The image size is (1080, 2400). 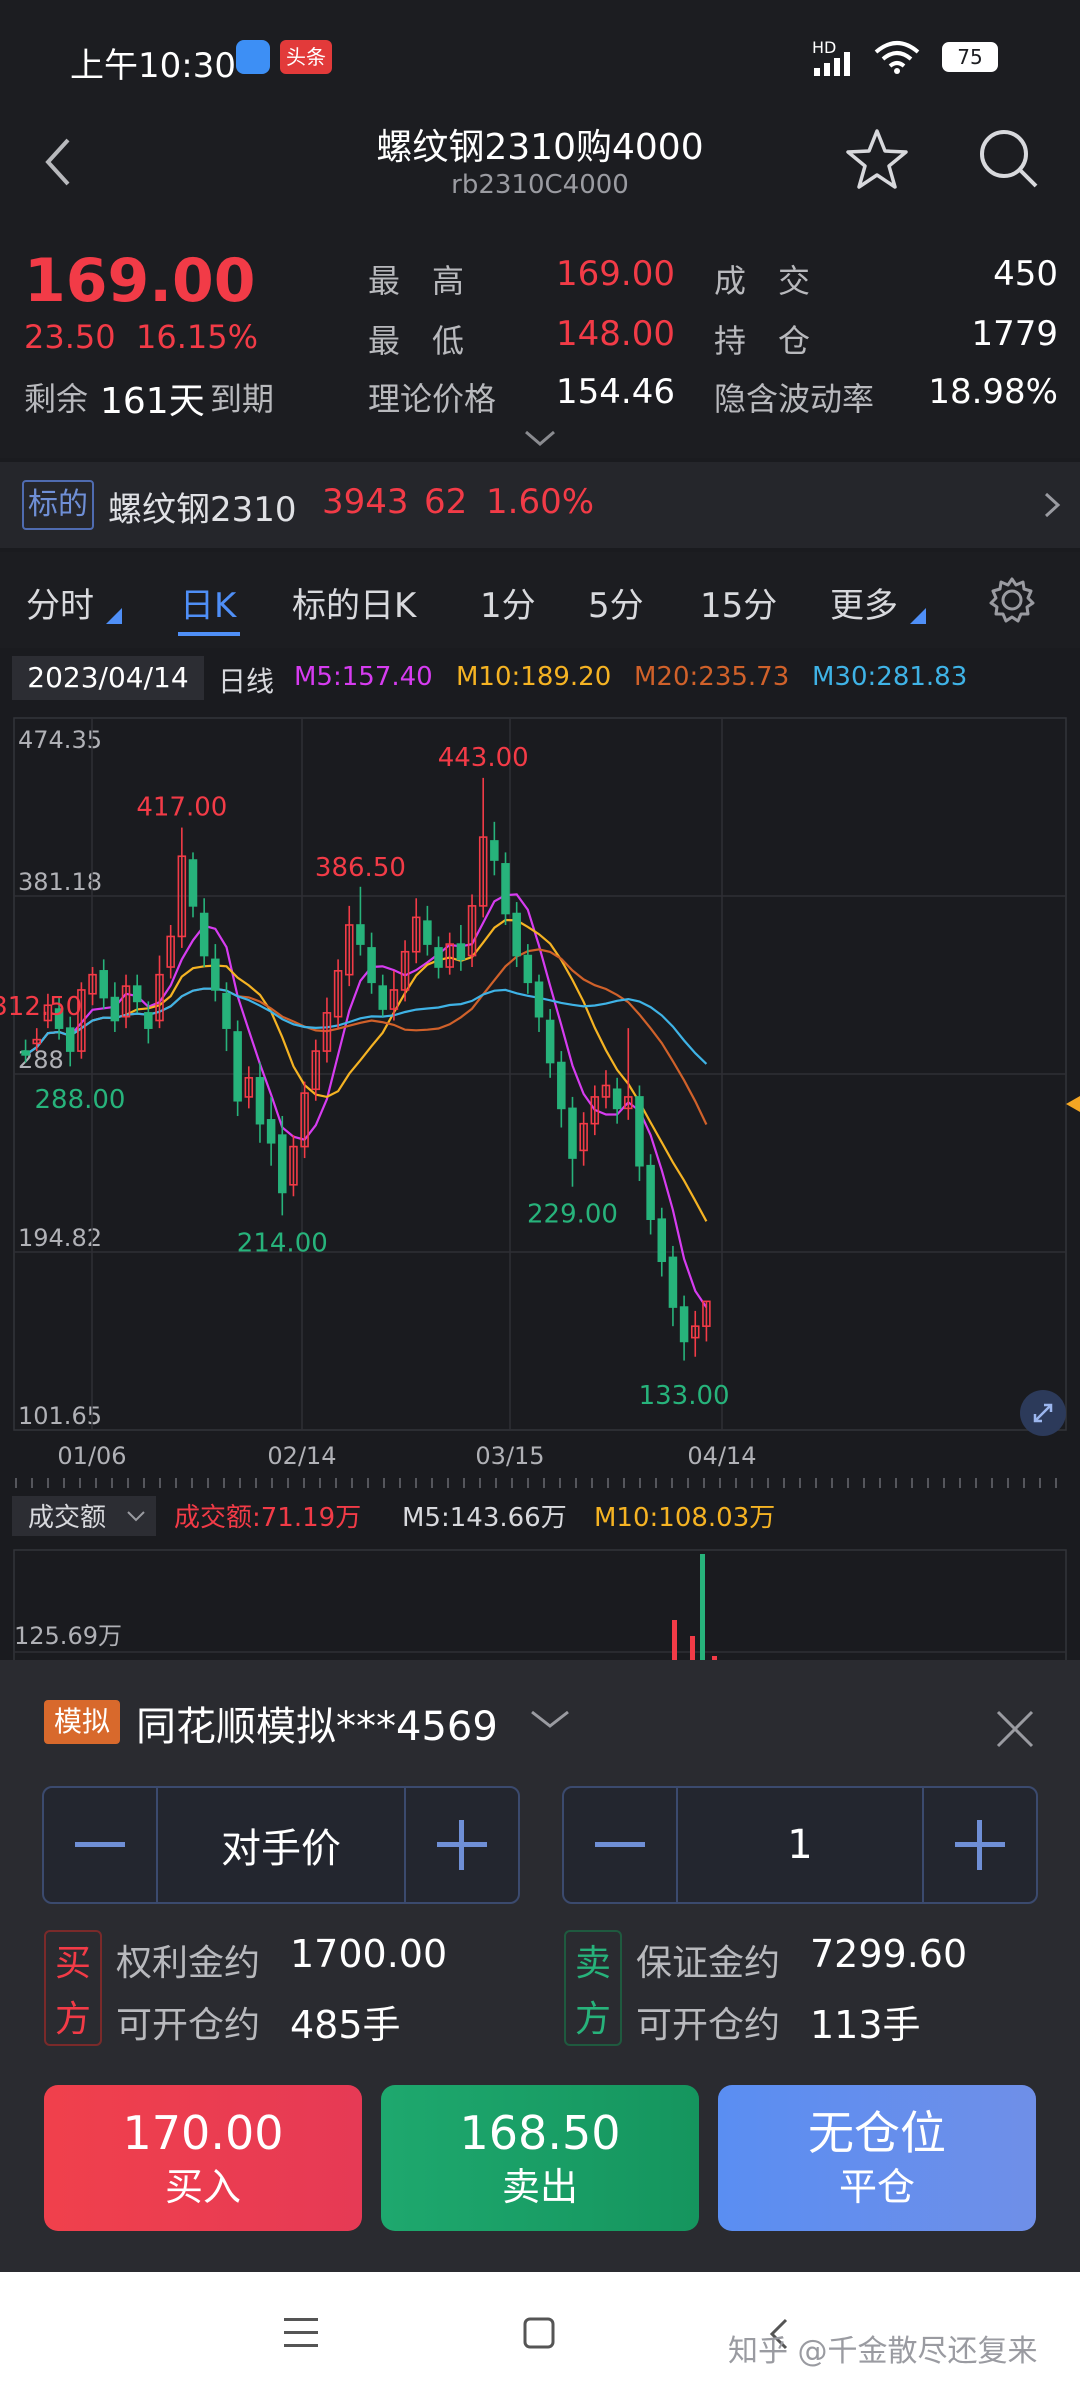 I want to click on buy-tag-char-1: 买, so click(x=72, y=1963).